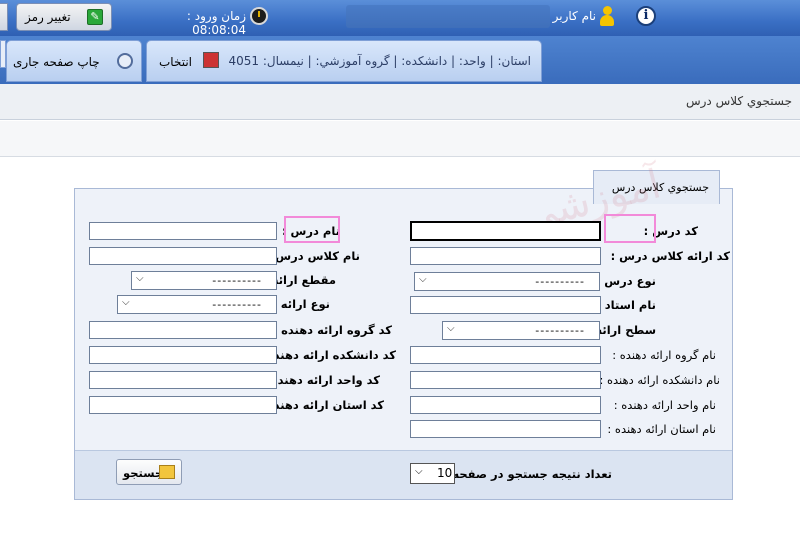 The height and width of the screenshot is (533, 800). Describe the element at coordinates (4, 17) in the screenshot. I see `hidden-button-edge` at that location.